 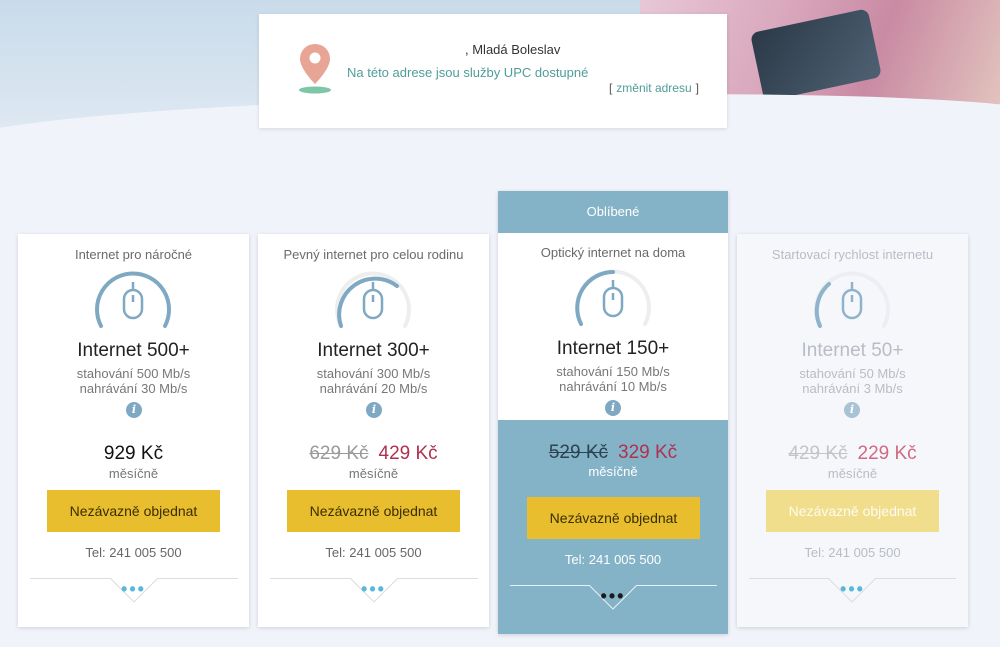 I want to click on featured-badge: Oblíbené, so click(x=613, y=211).